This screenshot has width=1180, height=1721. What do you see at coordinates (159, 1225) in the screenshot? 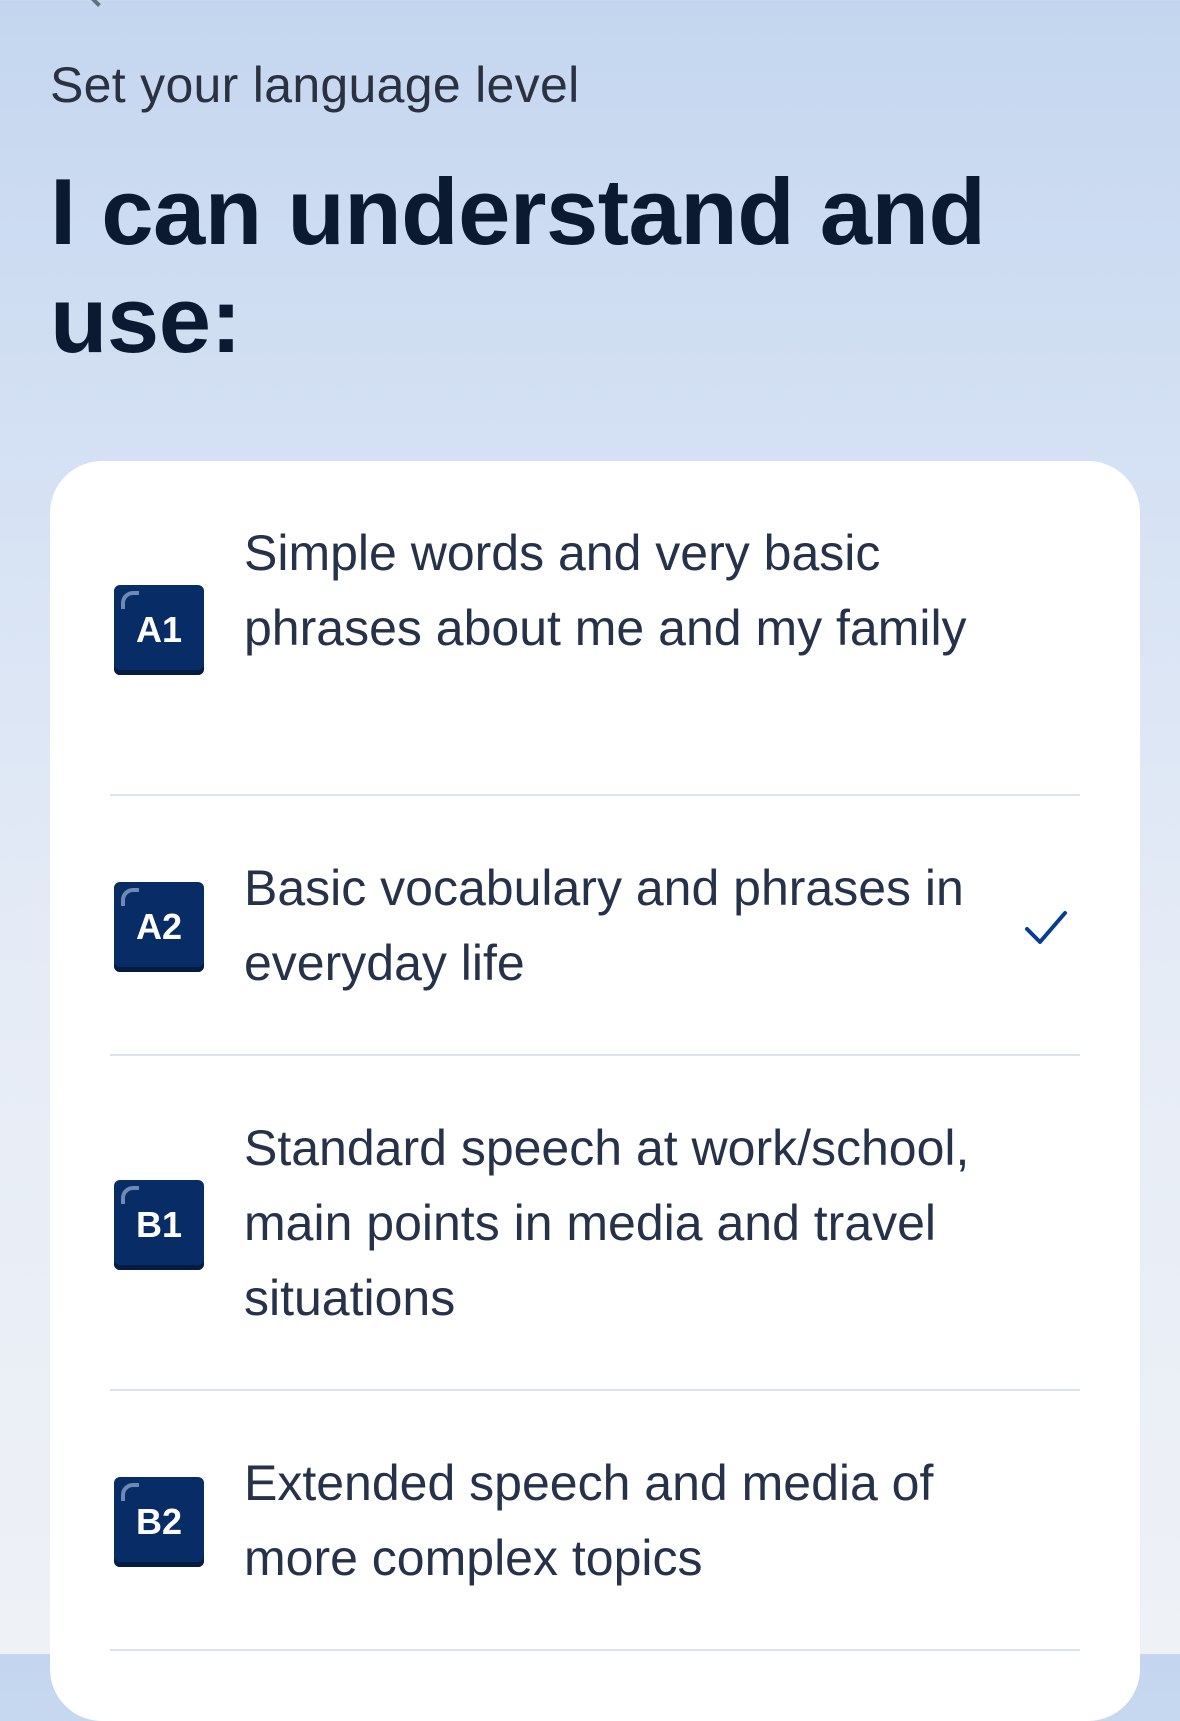
I see `level-badge-b1: B1` at bounding box center [159, 1225].